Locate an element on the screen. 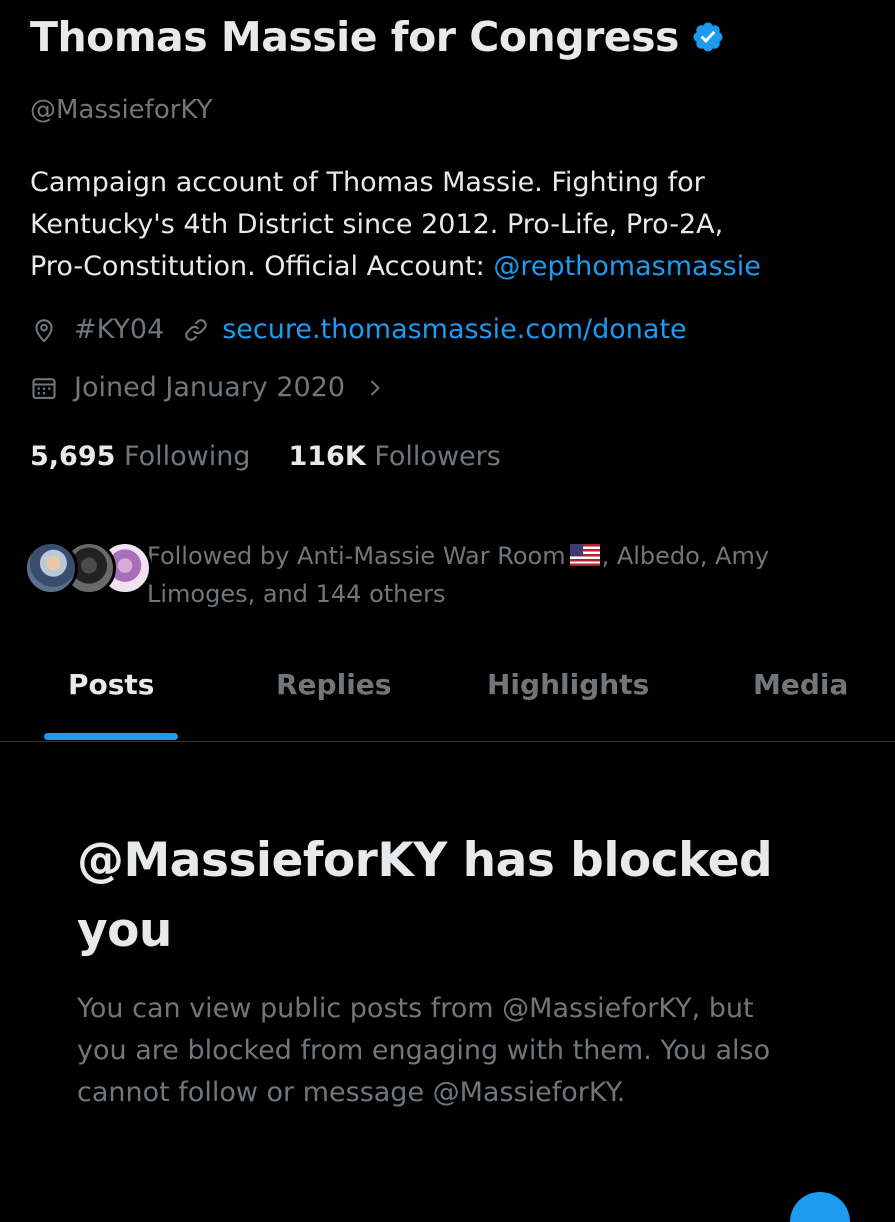 This screenshot has width=895, height=1222. followers-link: 116K Followers is located at coordinates (394, 456).